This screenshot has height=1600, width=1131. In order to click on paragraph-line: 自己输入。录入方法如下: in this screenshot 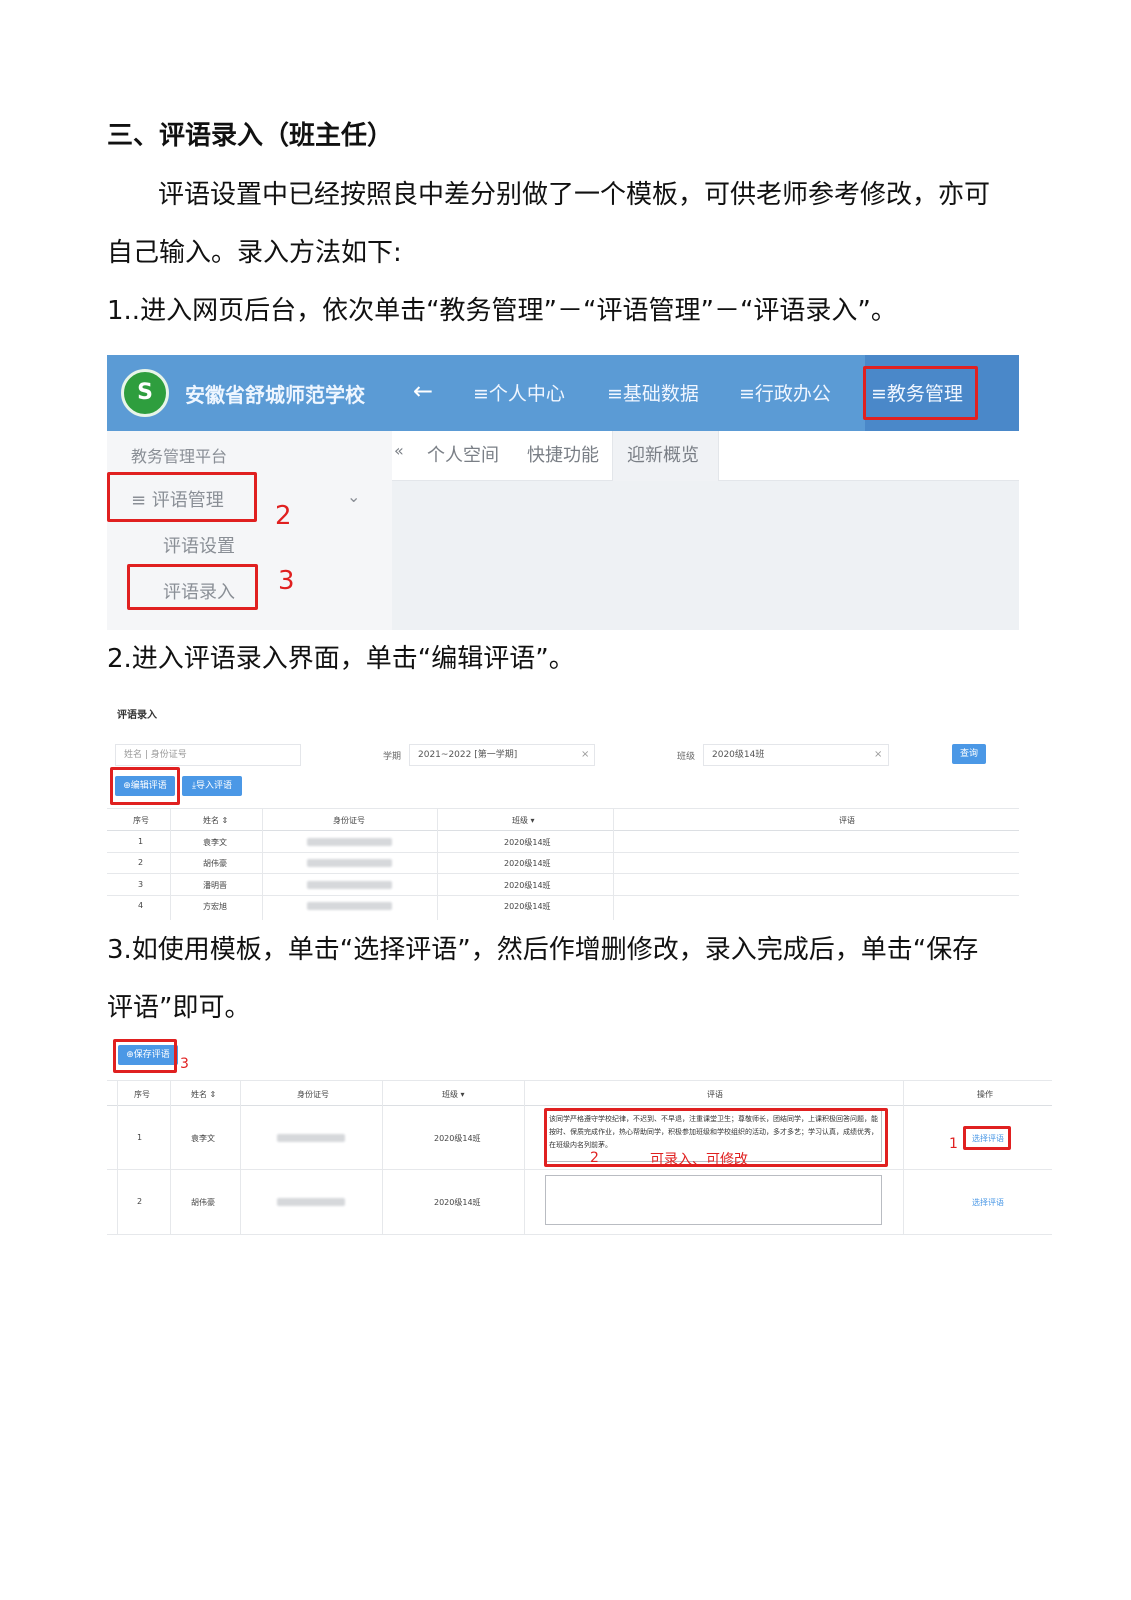, I will do `click(254, 253)`.